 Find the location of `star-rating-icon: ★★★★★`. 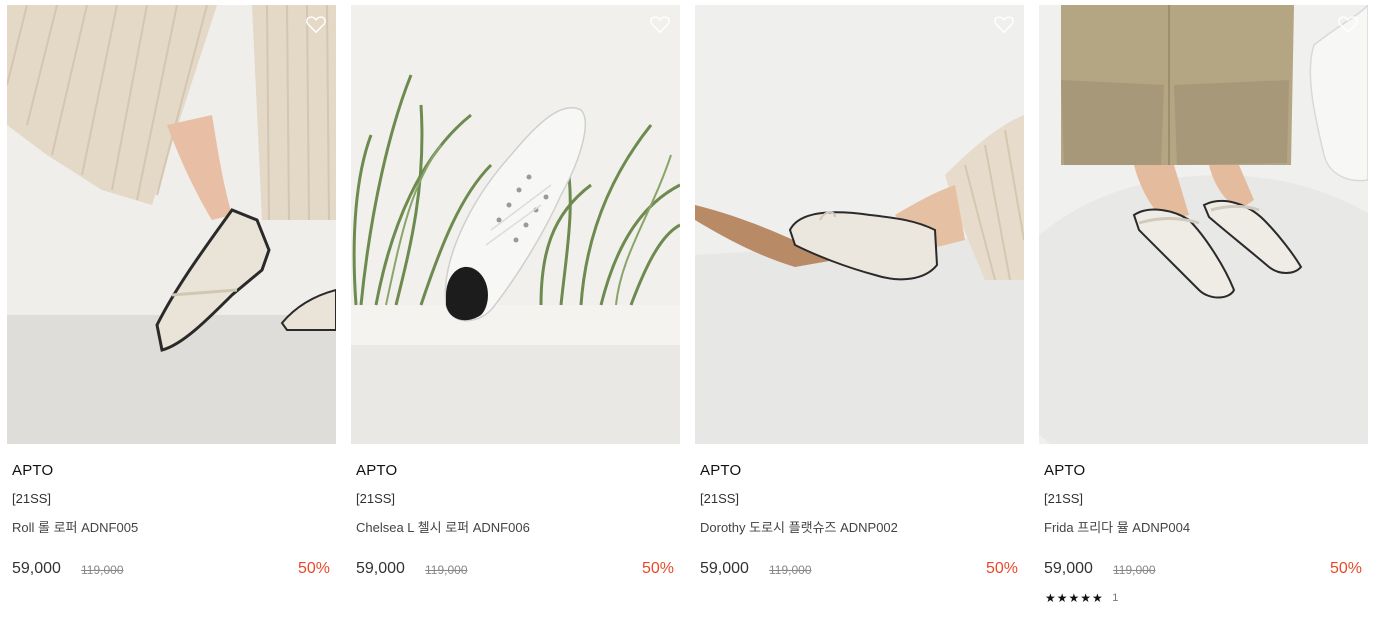

star-rating-icon: ★★★★★ is located at coordinates (1074, 597).